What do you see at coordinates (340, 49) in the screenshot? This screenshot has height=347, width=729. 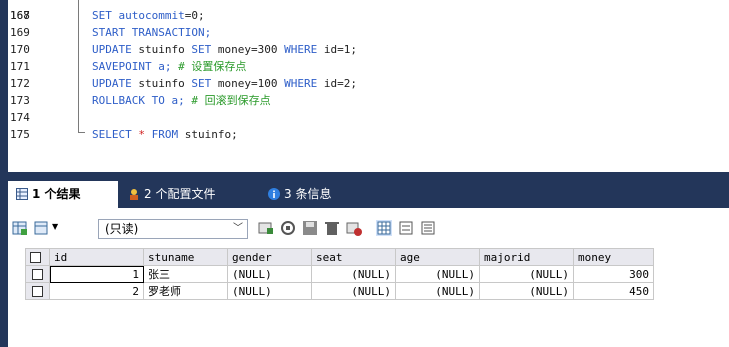 I see `code-token: id=1;` at bounding box center [340, 49].